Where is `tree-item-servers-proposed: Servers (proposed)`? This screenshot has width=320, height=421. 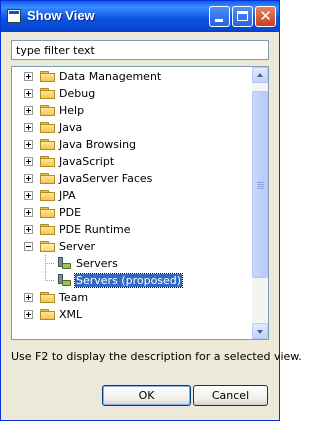
tree-item-servers-proposed: Servers (proposed) is located at coordinates (132, 280).